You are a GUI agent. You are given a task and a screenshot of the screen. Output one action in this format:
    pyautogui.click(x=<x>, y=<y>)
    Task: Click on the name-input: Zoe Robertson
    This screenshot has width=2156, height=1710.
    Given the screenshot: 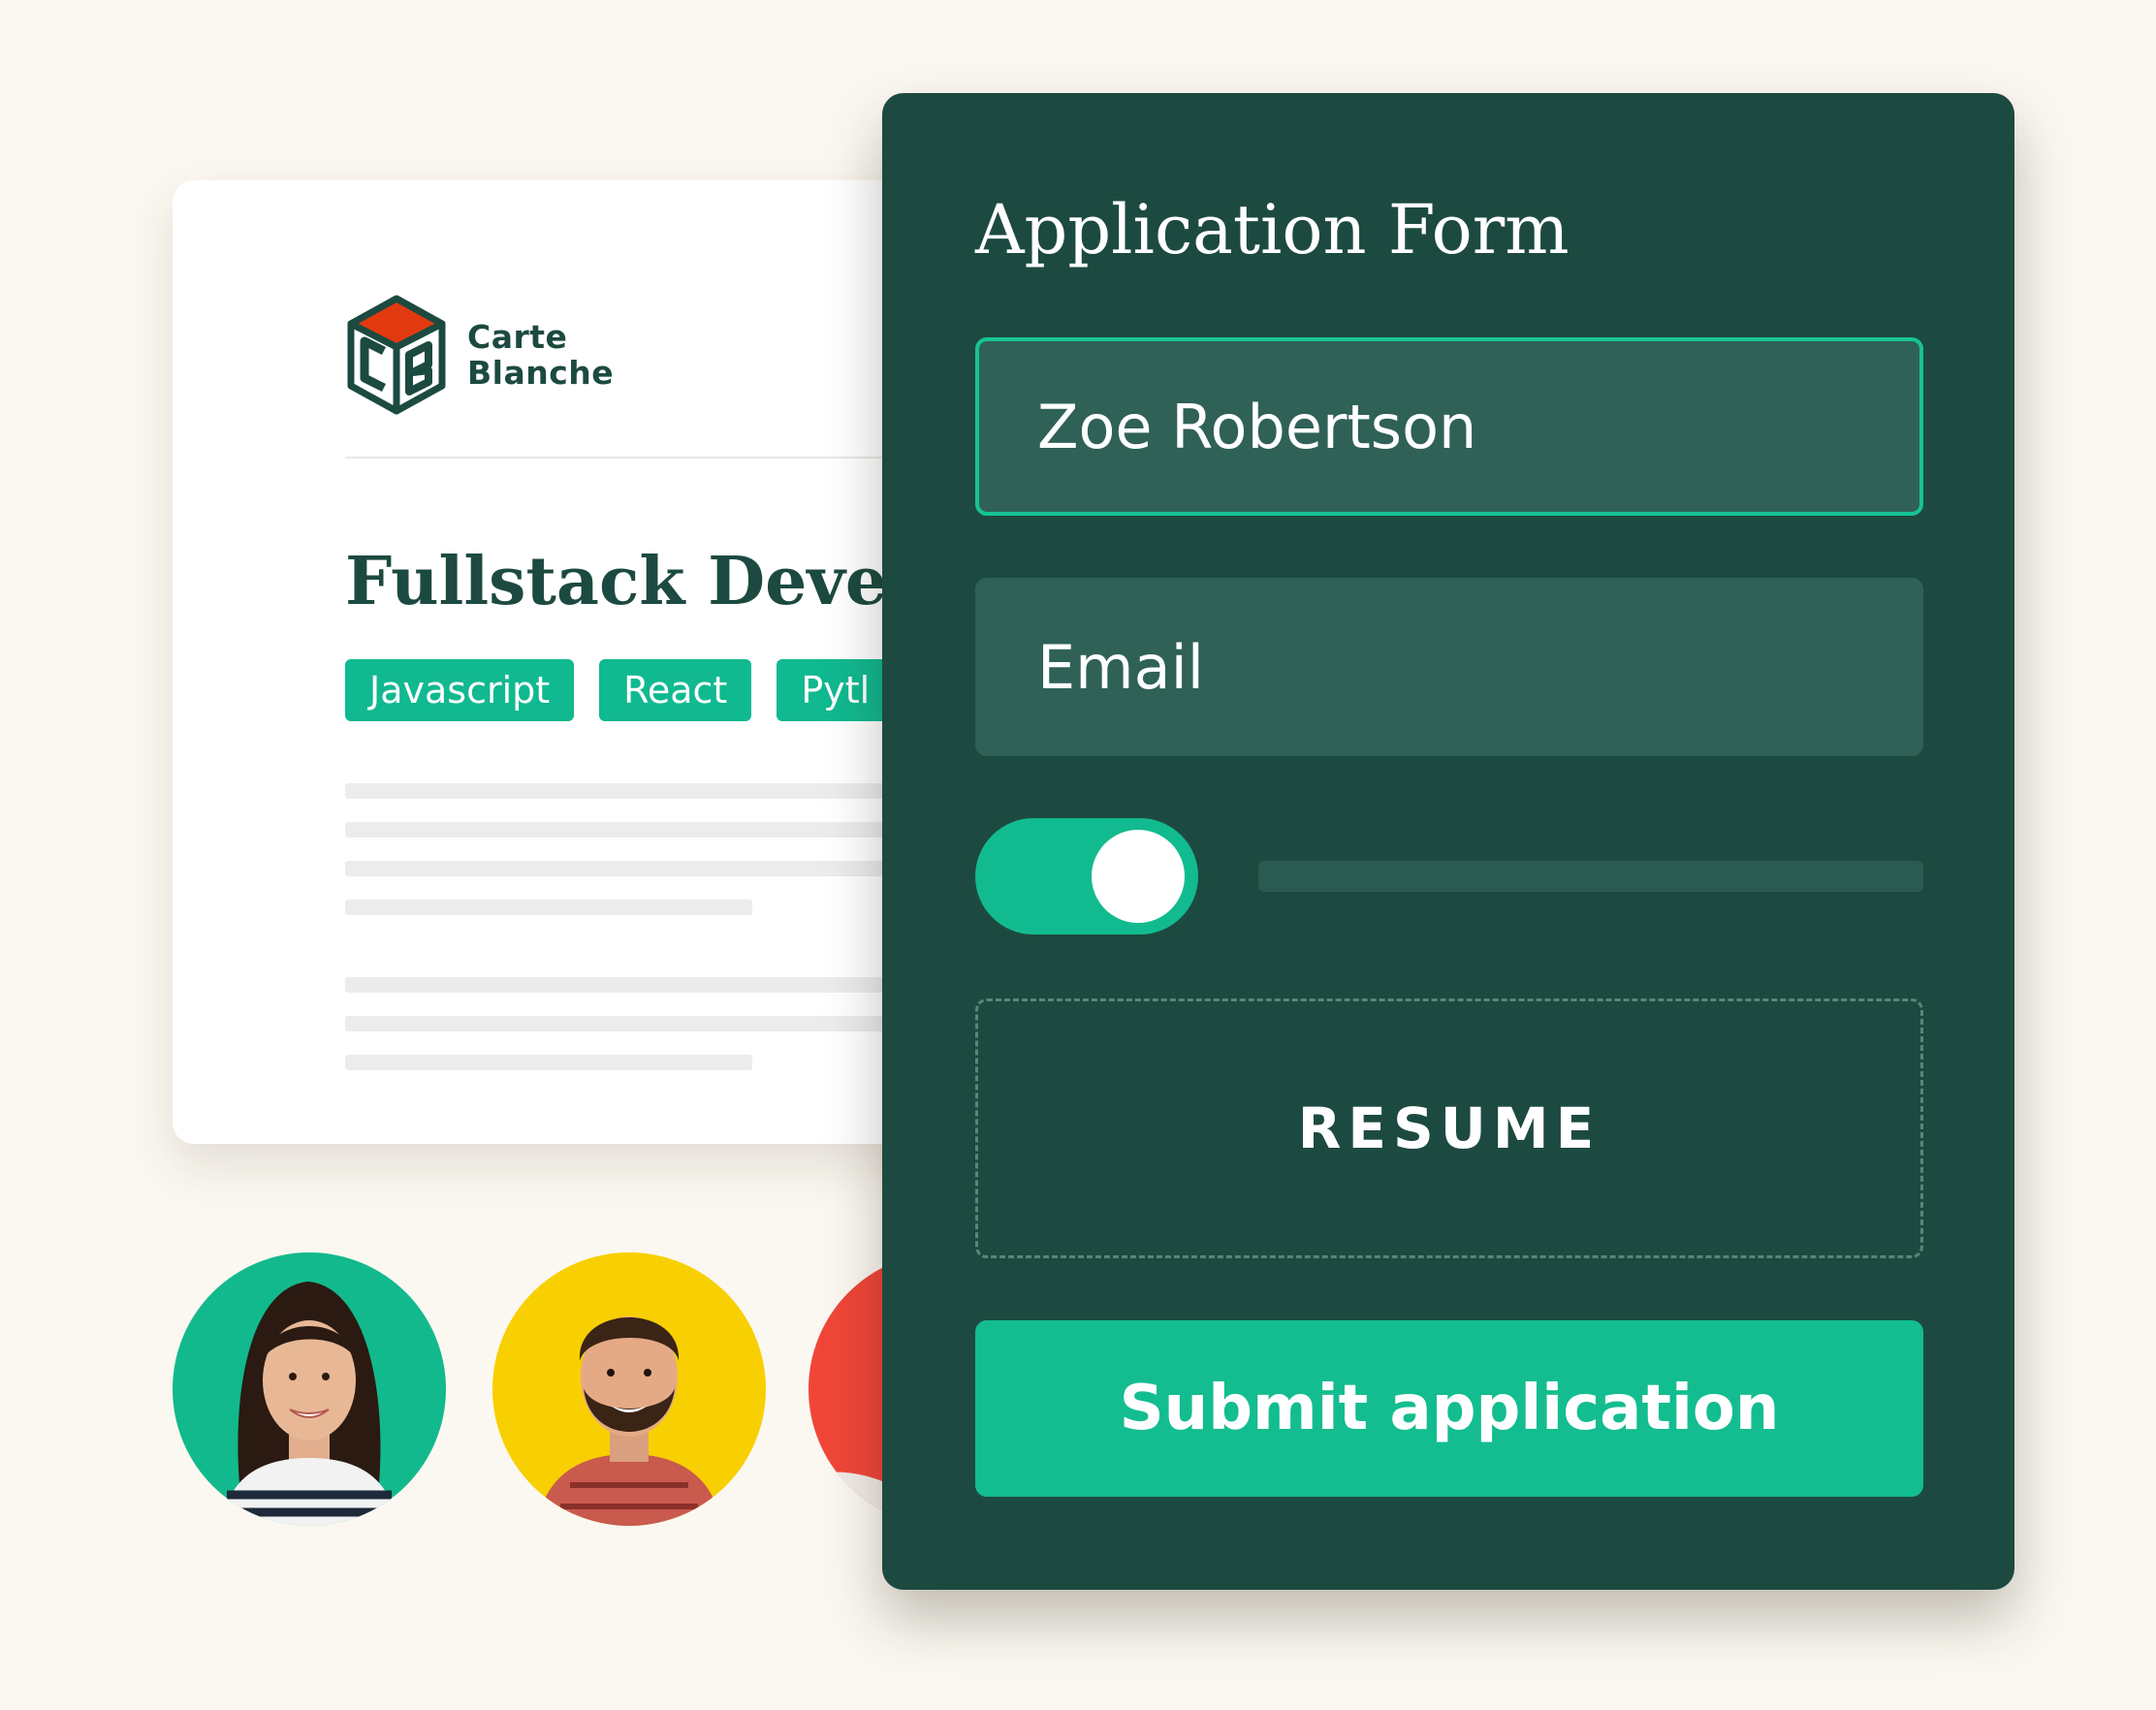 What is the action you would take?
    pyautogui.click(x=1449, y=427)
    